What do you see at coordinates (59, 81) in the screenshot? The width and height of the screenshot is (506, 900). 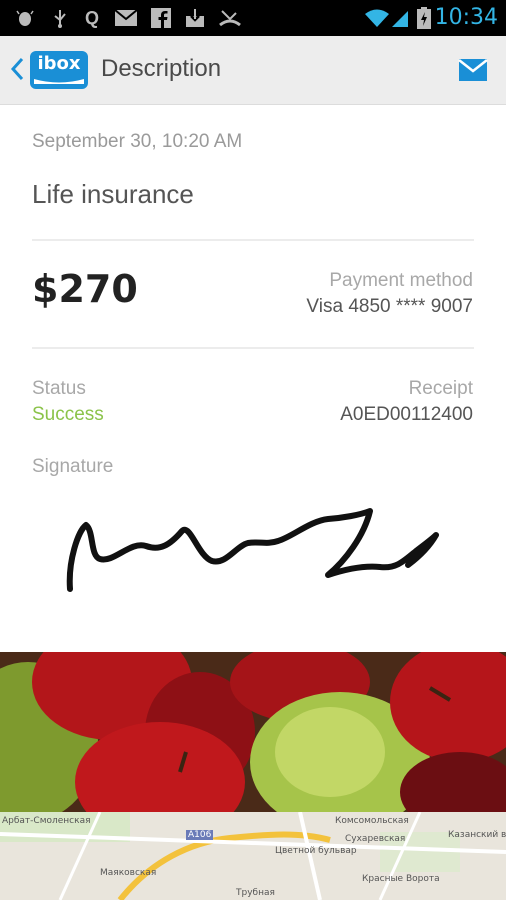 I see `logo-swoosh-icon` at bounding box center [59, 81].